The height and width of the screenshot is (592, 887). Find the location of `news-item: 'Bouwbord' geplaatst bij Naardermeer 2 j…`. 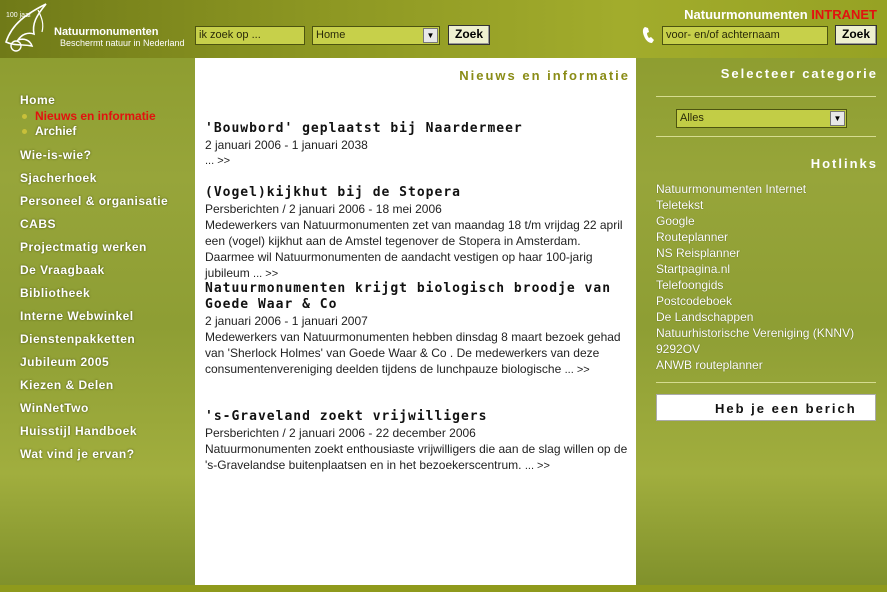

news-item: 'Bouwbord' geplaatst bij Naardermeer 2 j… is located at coordinates (417, 144).